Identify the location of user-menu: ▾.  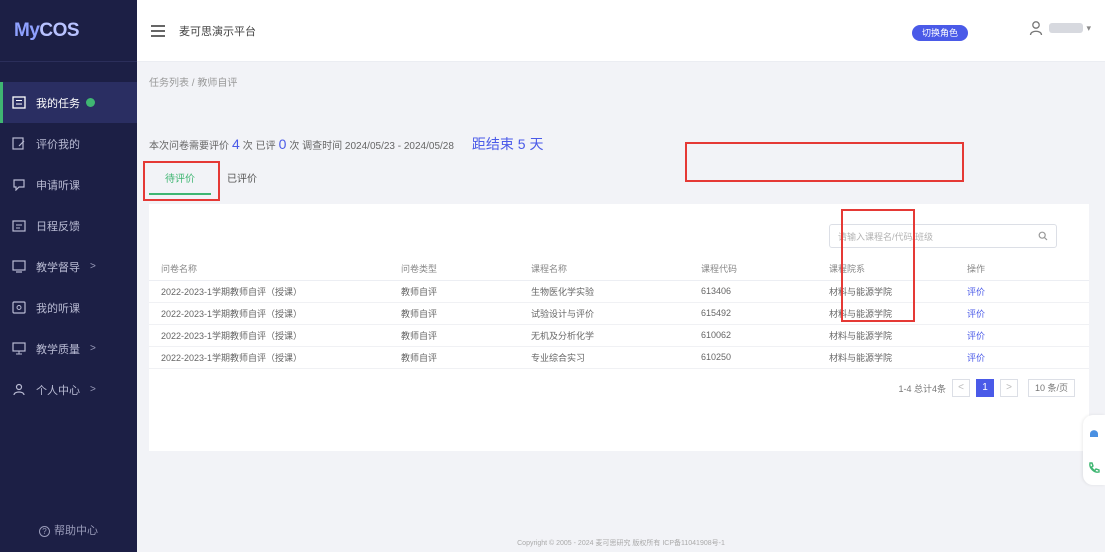
(1060, 28).